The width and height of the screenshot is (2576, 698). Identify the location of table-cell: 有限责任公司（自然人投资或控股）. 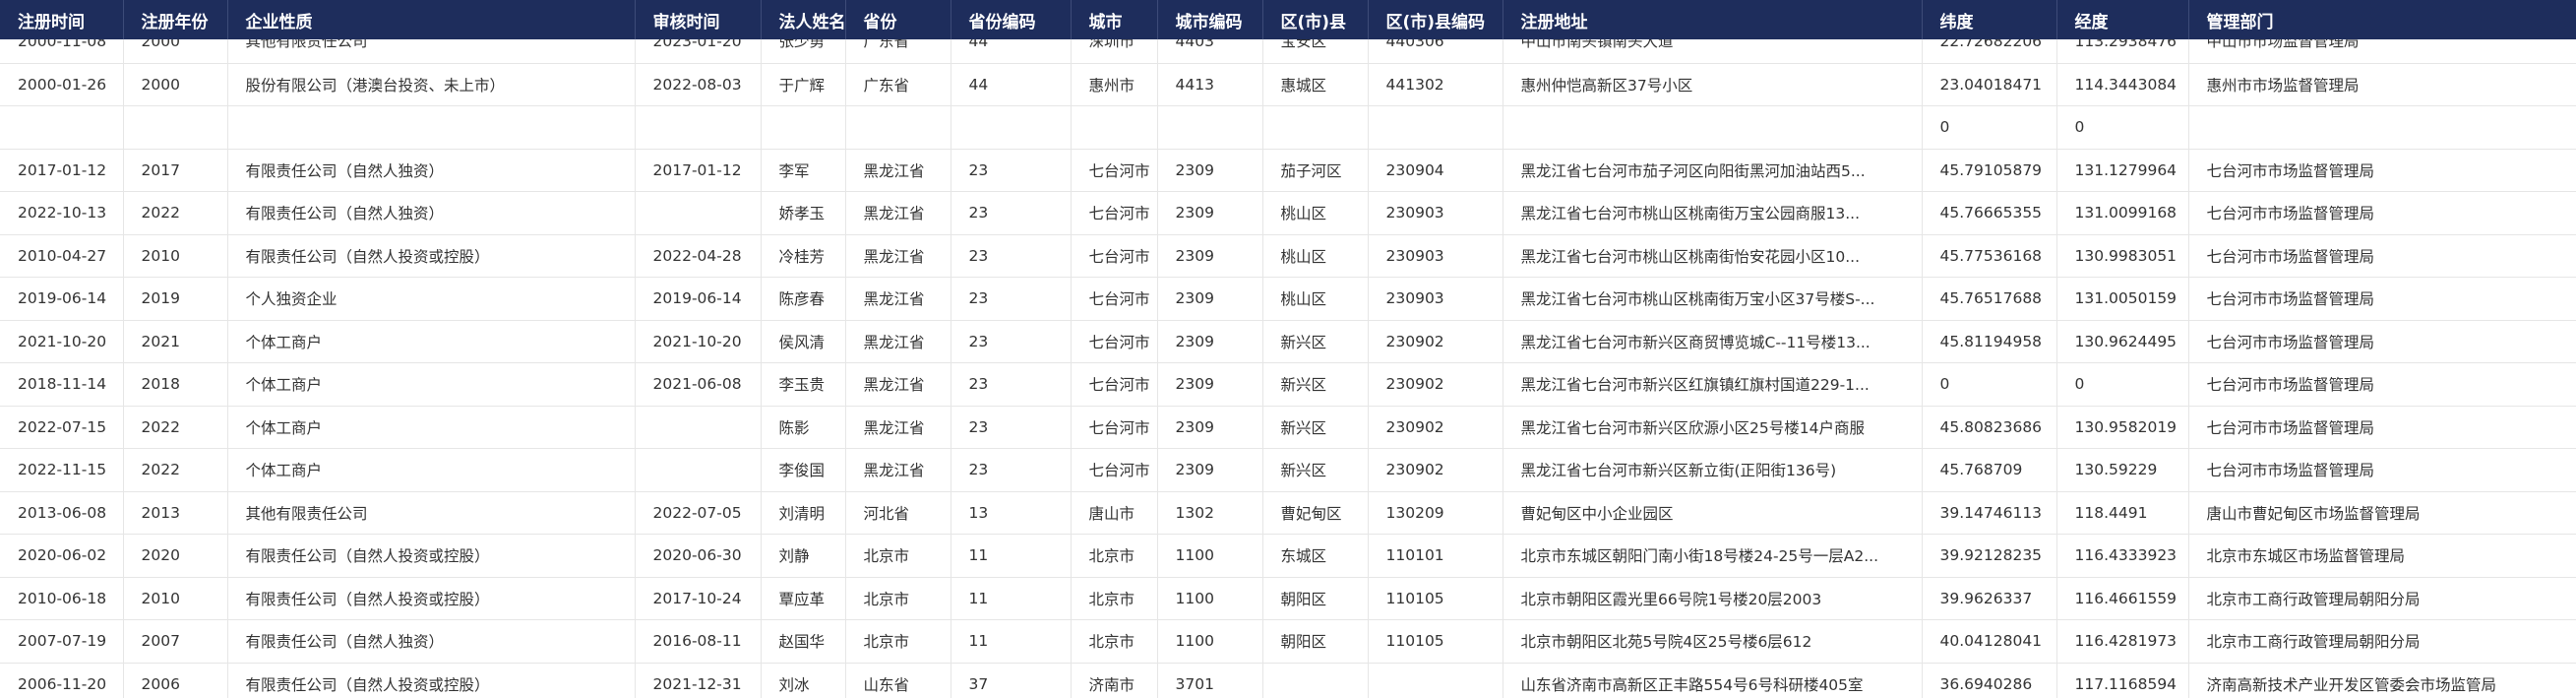
(431, 680).